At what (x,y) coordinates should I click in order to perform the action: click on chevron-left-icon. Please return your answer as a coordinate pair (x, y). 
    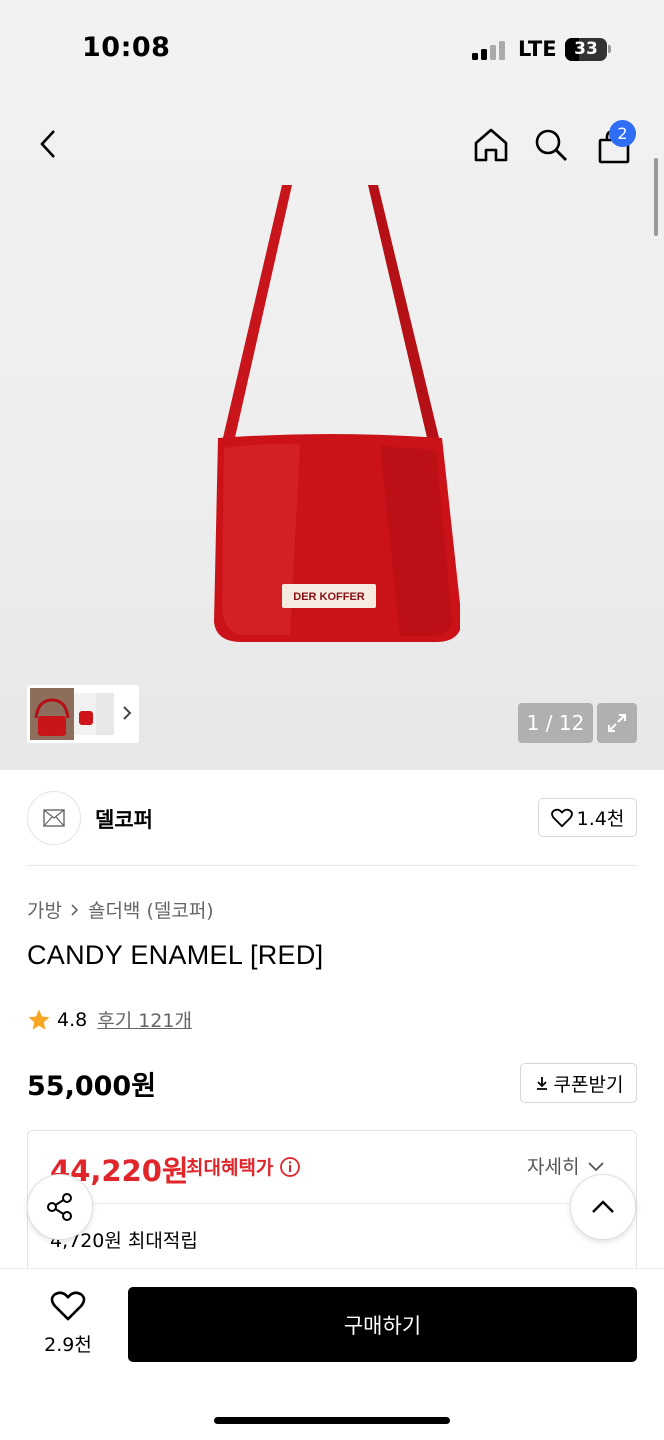
    Looking at the image, I should click on (47, 144).